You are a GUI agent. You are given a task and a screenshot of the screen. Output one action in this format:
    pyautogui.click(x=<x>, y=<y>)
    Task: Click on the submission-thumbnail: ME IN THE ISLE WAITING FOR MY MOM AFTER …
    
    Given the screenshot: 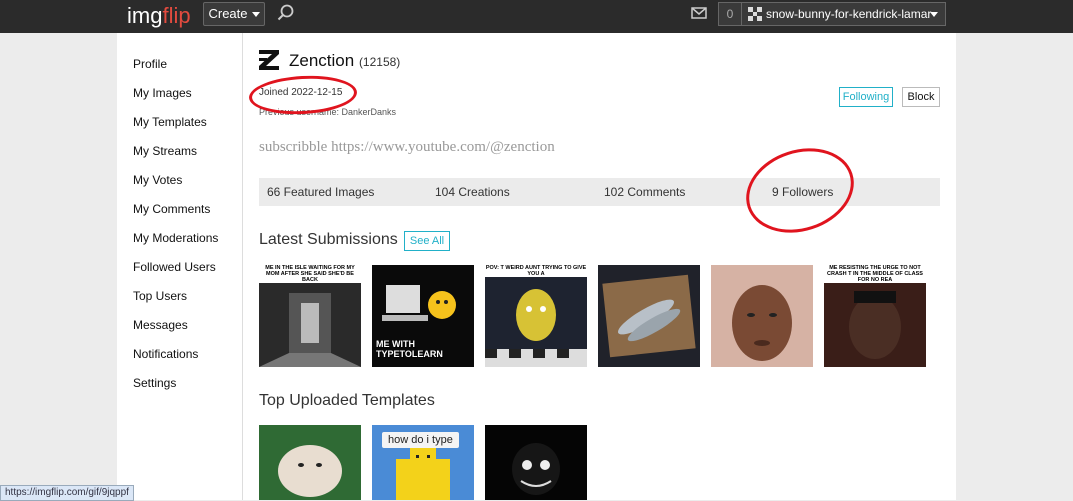 What is the action you would take?
    pyautogui.click(x=310, y=316)
    